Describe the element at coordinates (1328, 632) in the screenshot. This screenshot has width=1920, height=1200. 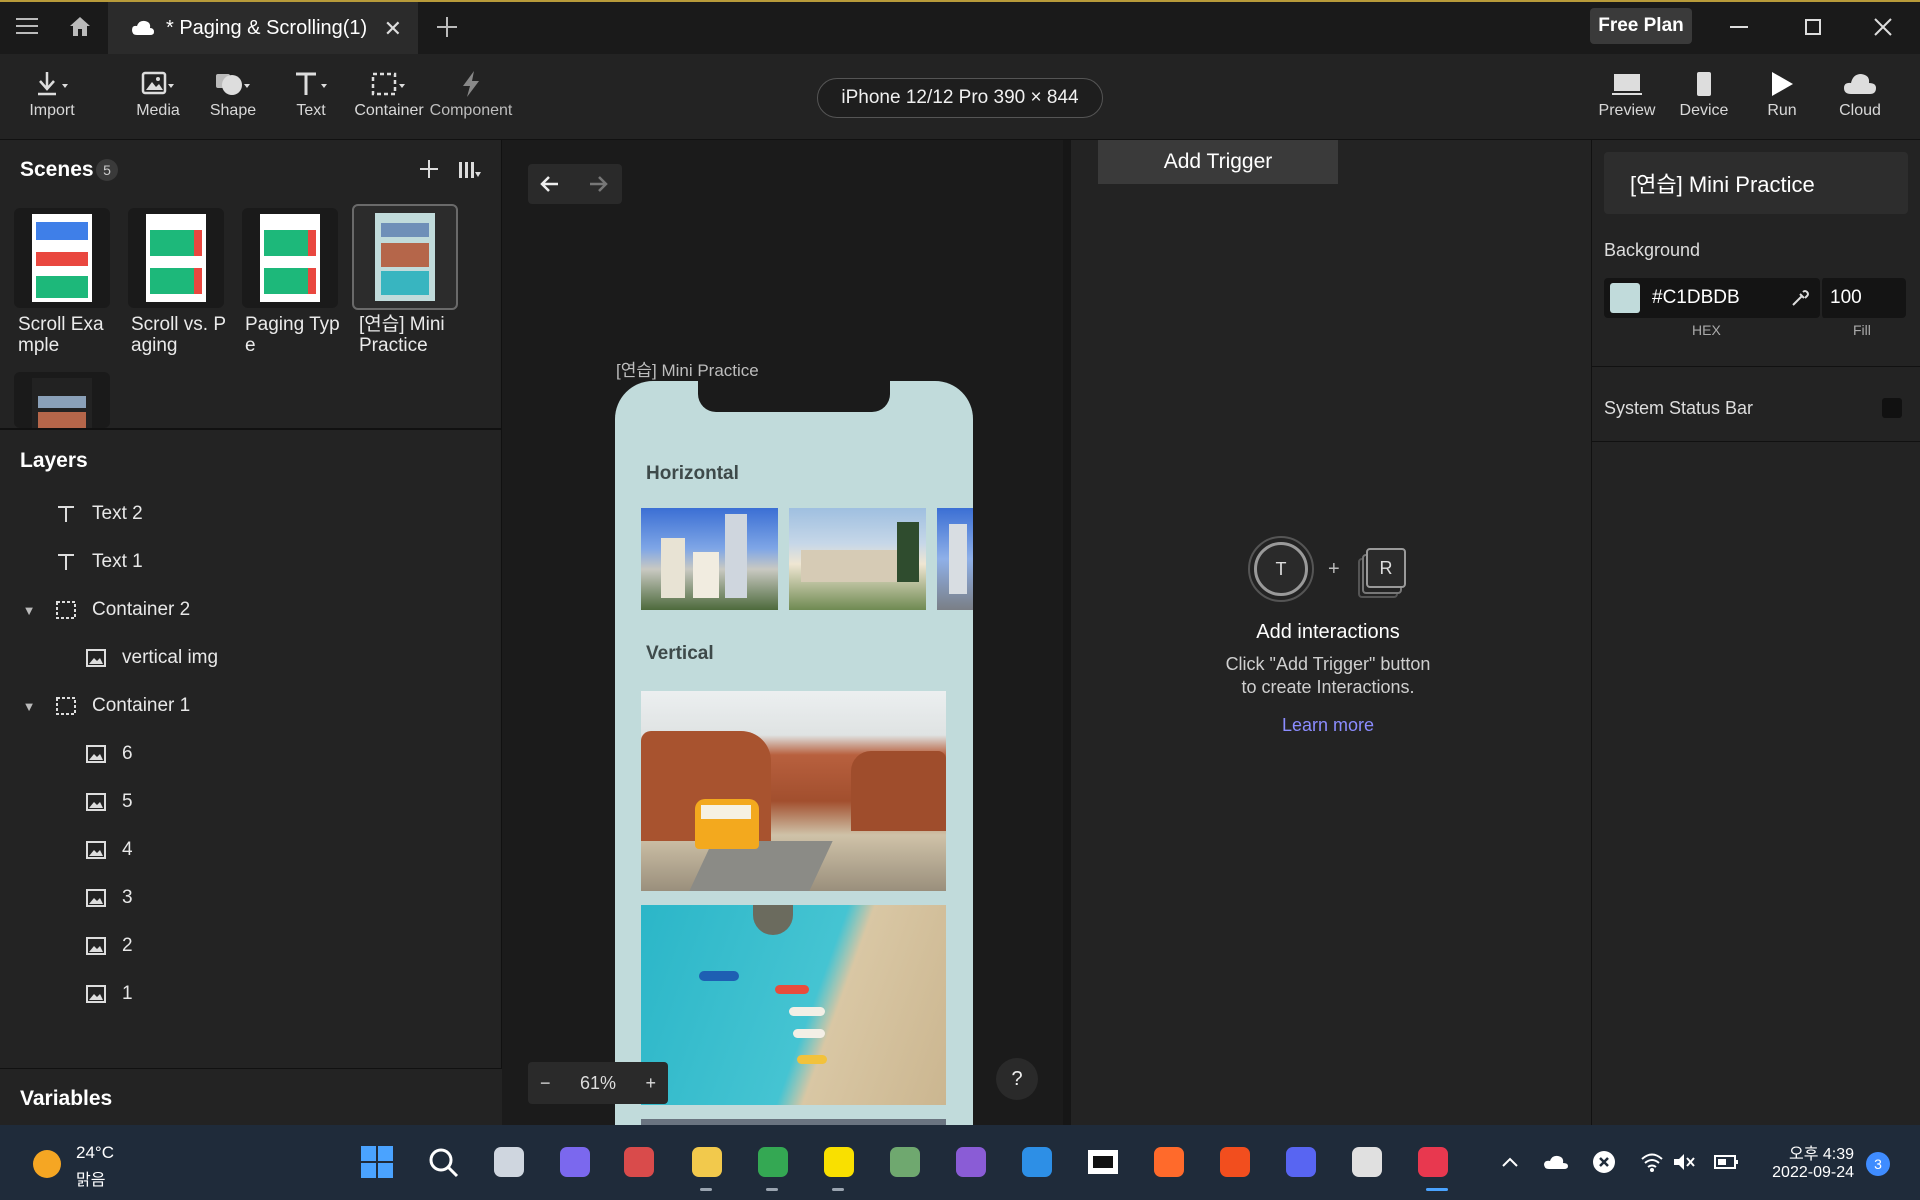
I see `empty-state-title: Add interactions` at that location.